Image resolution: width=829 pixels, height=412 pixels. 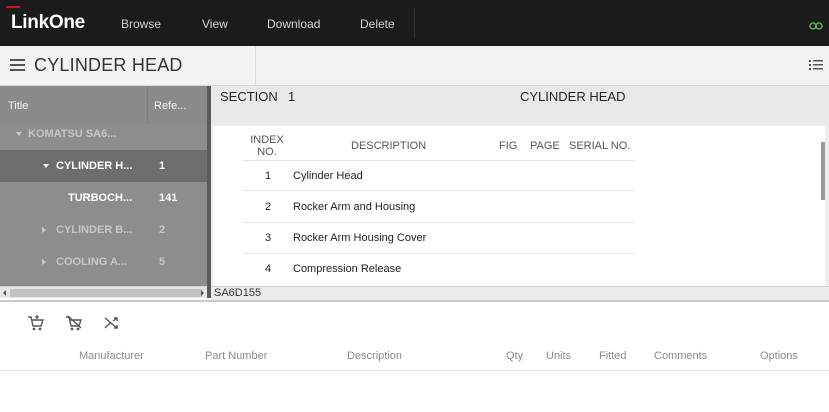 What do you see at coordinates (823, 171) in the screenshot?
I see `vertical-scrollbar` at bounding box center [823, 171].